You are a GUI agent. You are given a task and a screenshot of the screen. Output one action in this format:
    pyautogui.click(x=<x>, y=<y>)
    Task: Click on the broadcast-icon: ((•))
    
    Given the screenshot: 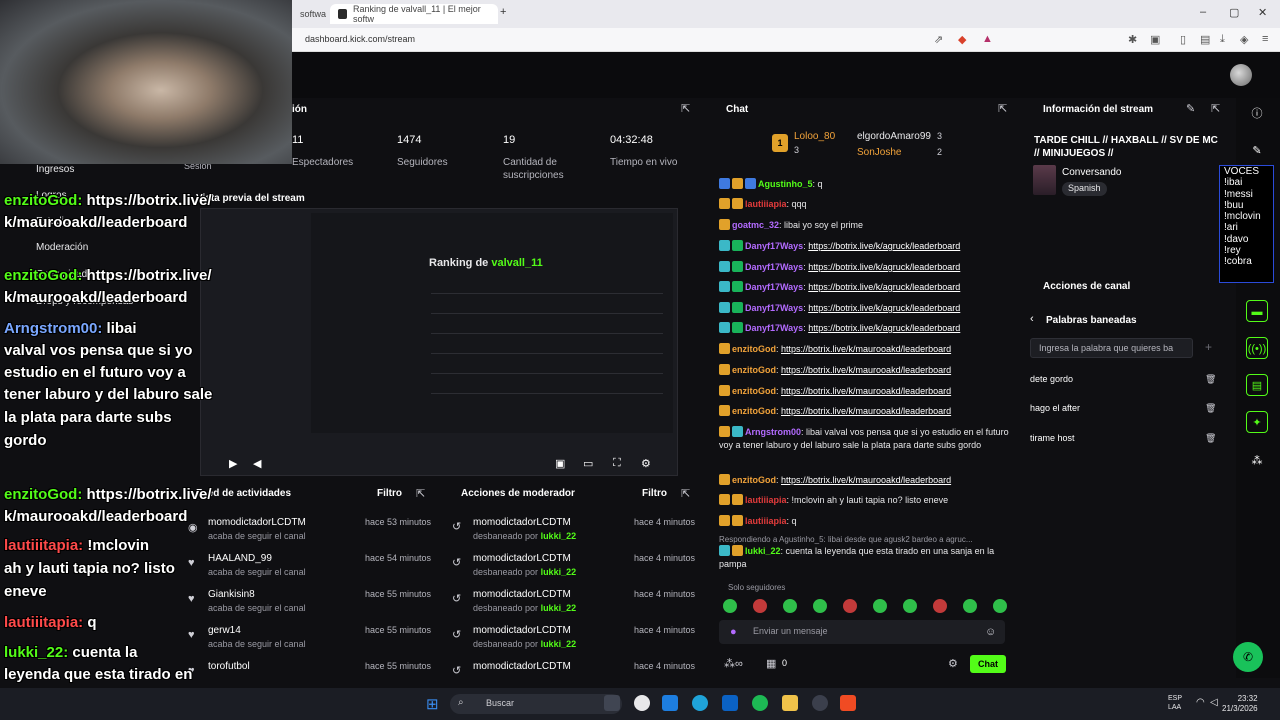 What is the action you would take?
    pyautogui.click(x=1257, y=348)
    